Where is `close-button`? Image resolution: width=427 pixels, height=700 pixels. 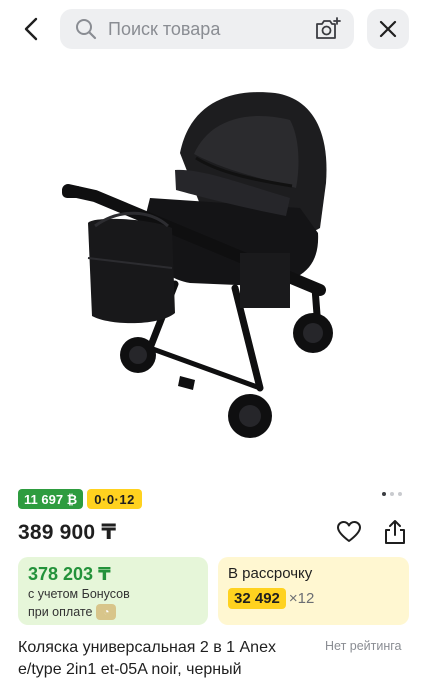
close-button is located at coordinates (388, 29).